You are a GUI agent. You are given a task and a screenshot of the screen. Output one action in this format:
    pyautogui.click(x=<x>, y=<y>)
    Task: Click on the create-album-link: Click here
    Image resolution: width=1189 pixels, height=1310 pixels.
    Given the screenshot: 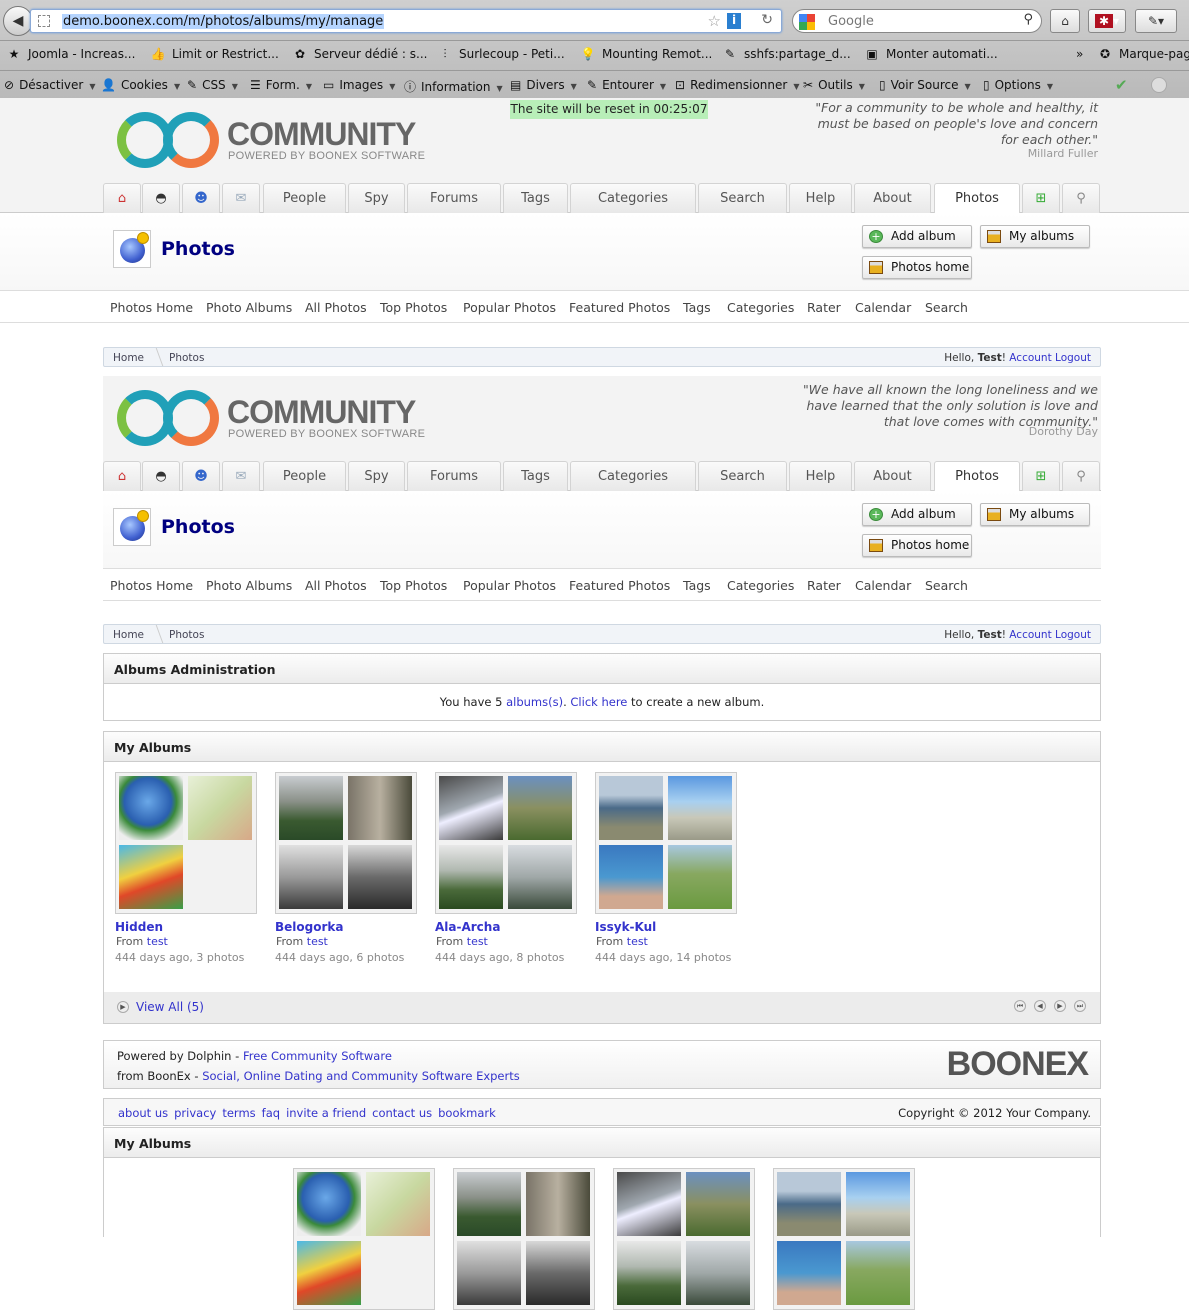 What is the action you would take?
    pyautogui.click(x=598, y=702)
    